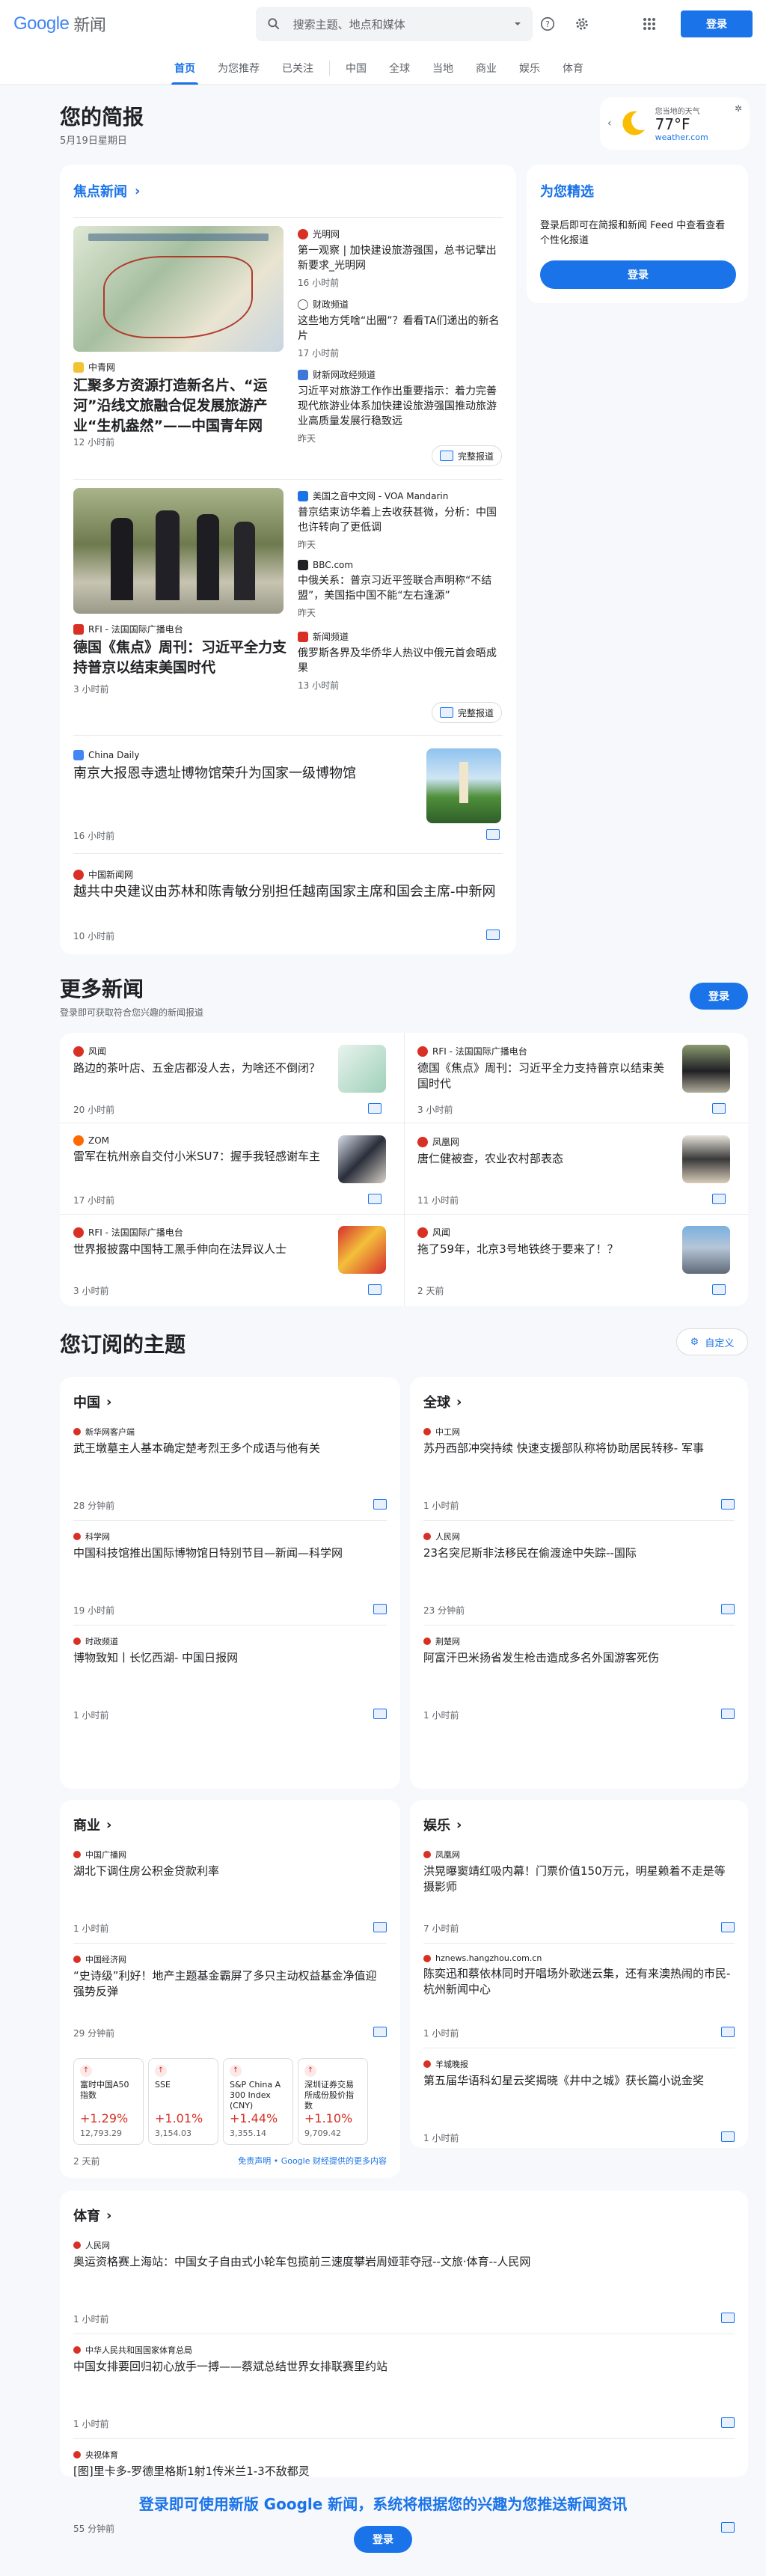 Image resolution: width=766 pixels, height=2576 pixels. What do you see at coordinates (582, 24) in the screenshot?
I see `settings-gear-icon` at bounding box center [582, 24].